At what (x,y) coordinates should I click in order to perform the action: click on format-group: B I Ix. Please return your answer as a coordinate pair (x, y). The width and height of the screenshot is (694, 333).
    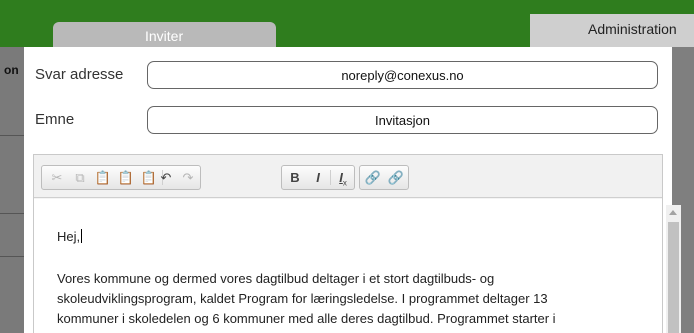
    Looking at the image, I should click on (318, 177).